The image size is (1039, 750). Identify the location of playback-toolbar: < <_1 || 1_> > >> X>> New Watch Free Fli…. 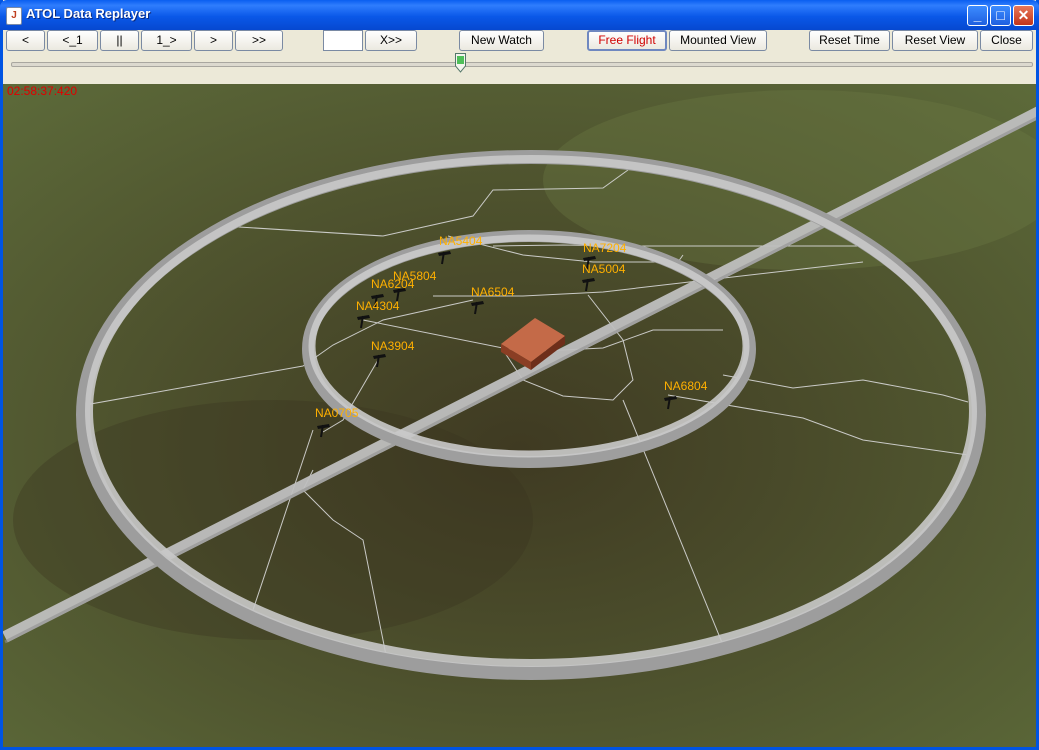
(519, 42).